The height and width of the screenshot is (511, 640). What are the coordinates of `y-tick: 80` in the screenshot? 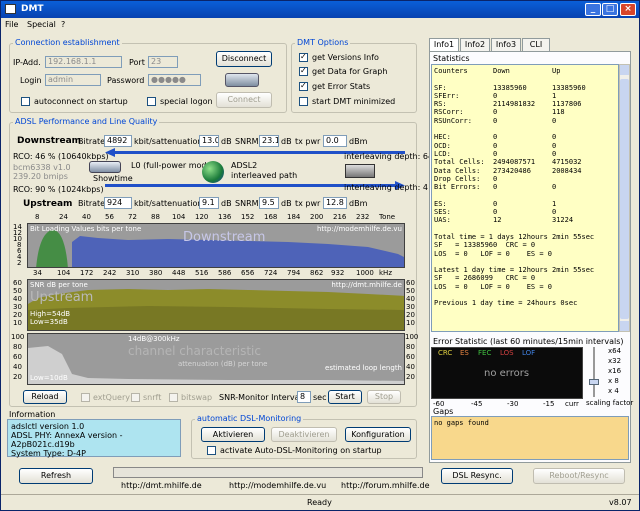 It's located at (410, 347).